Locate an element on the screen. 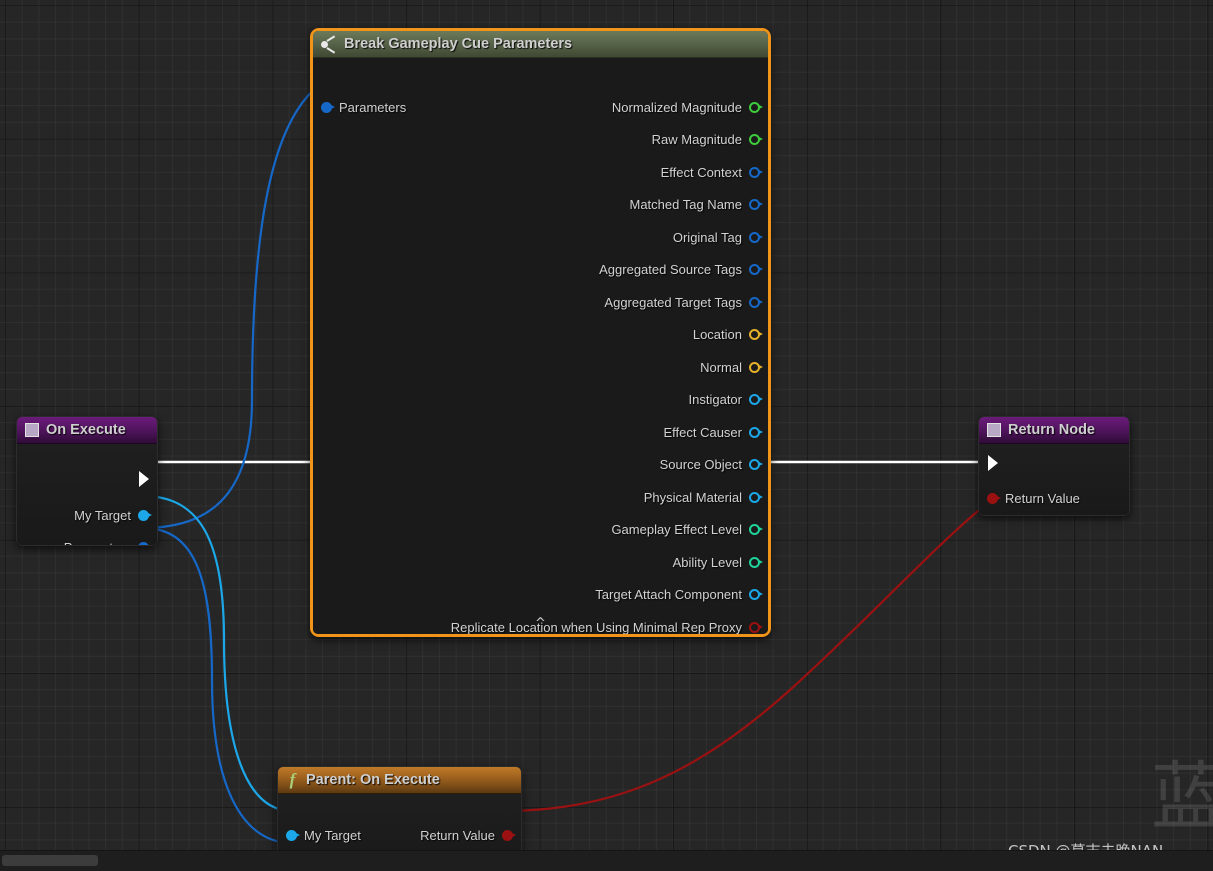 This screenshot has width=1213, height=871. pin-label-ability-level: Ability Level is located at coordinates (707, 562).